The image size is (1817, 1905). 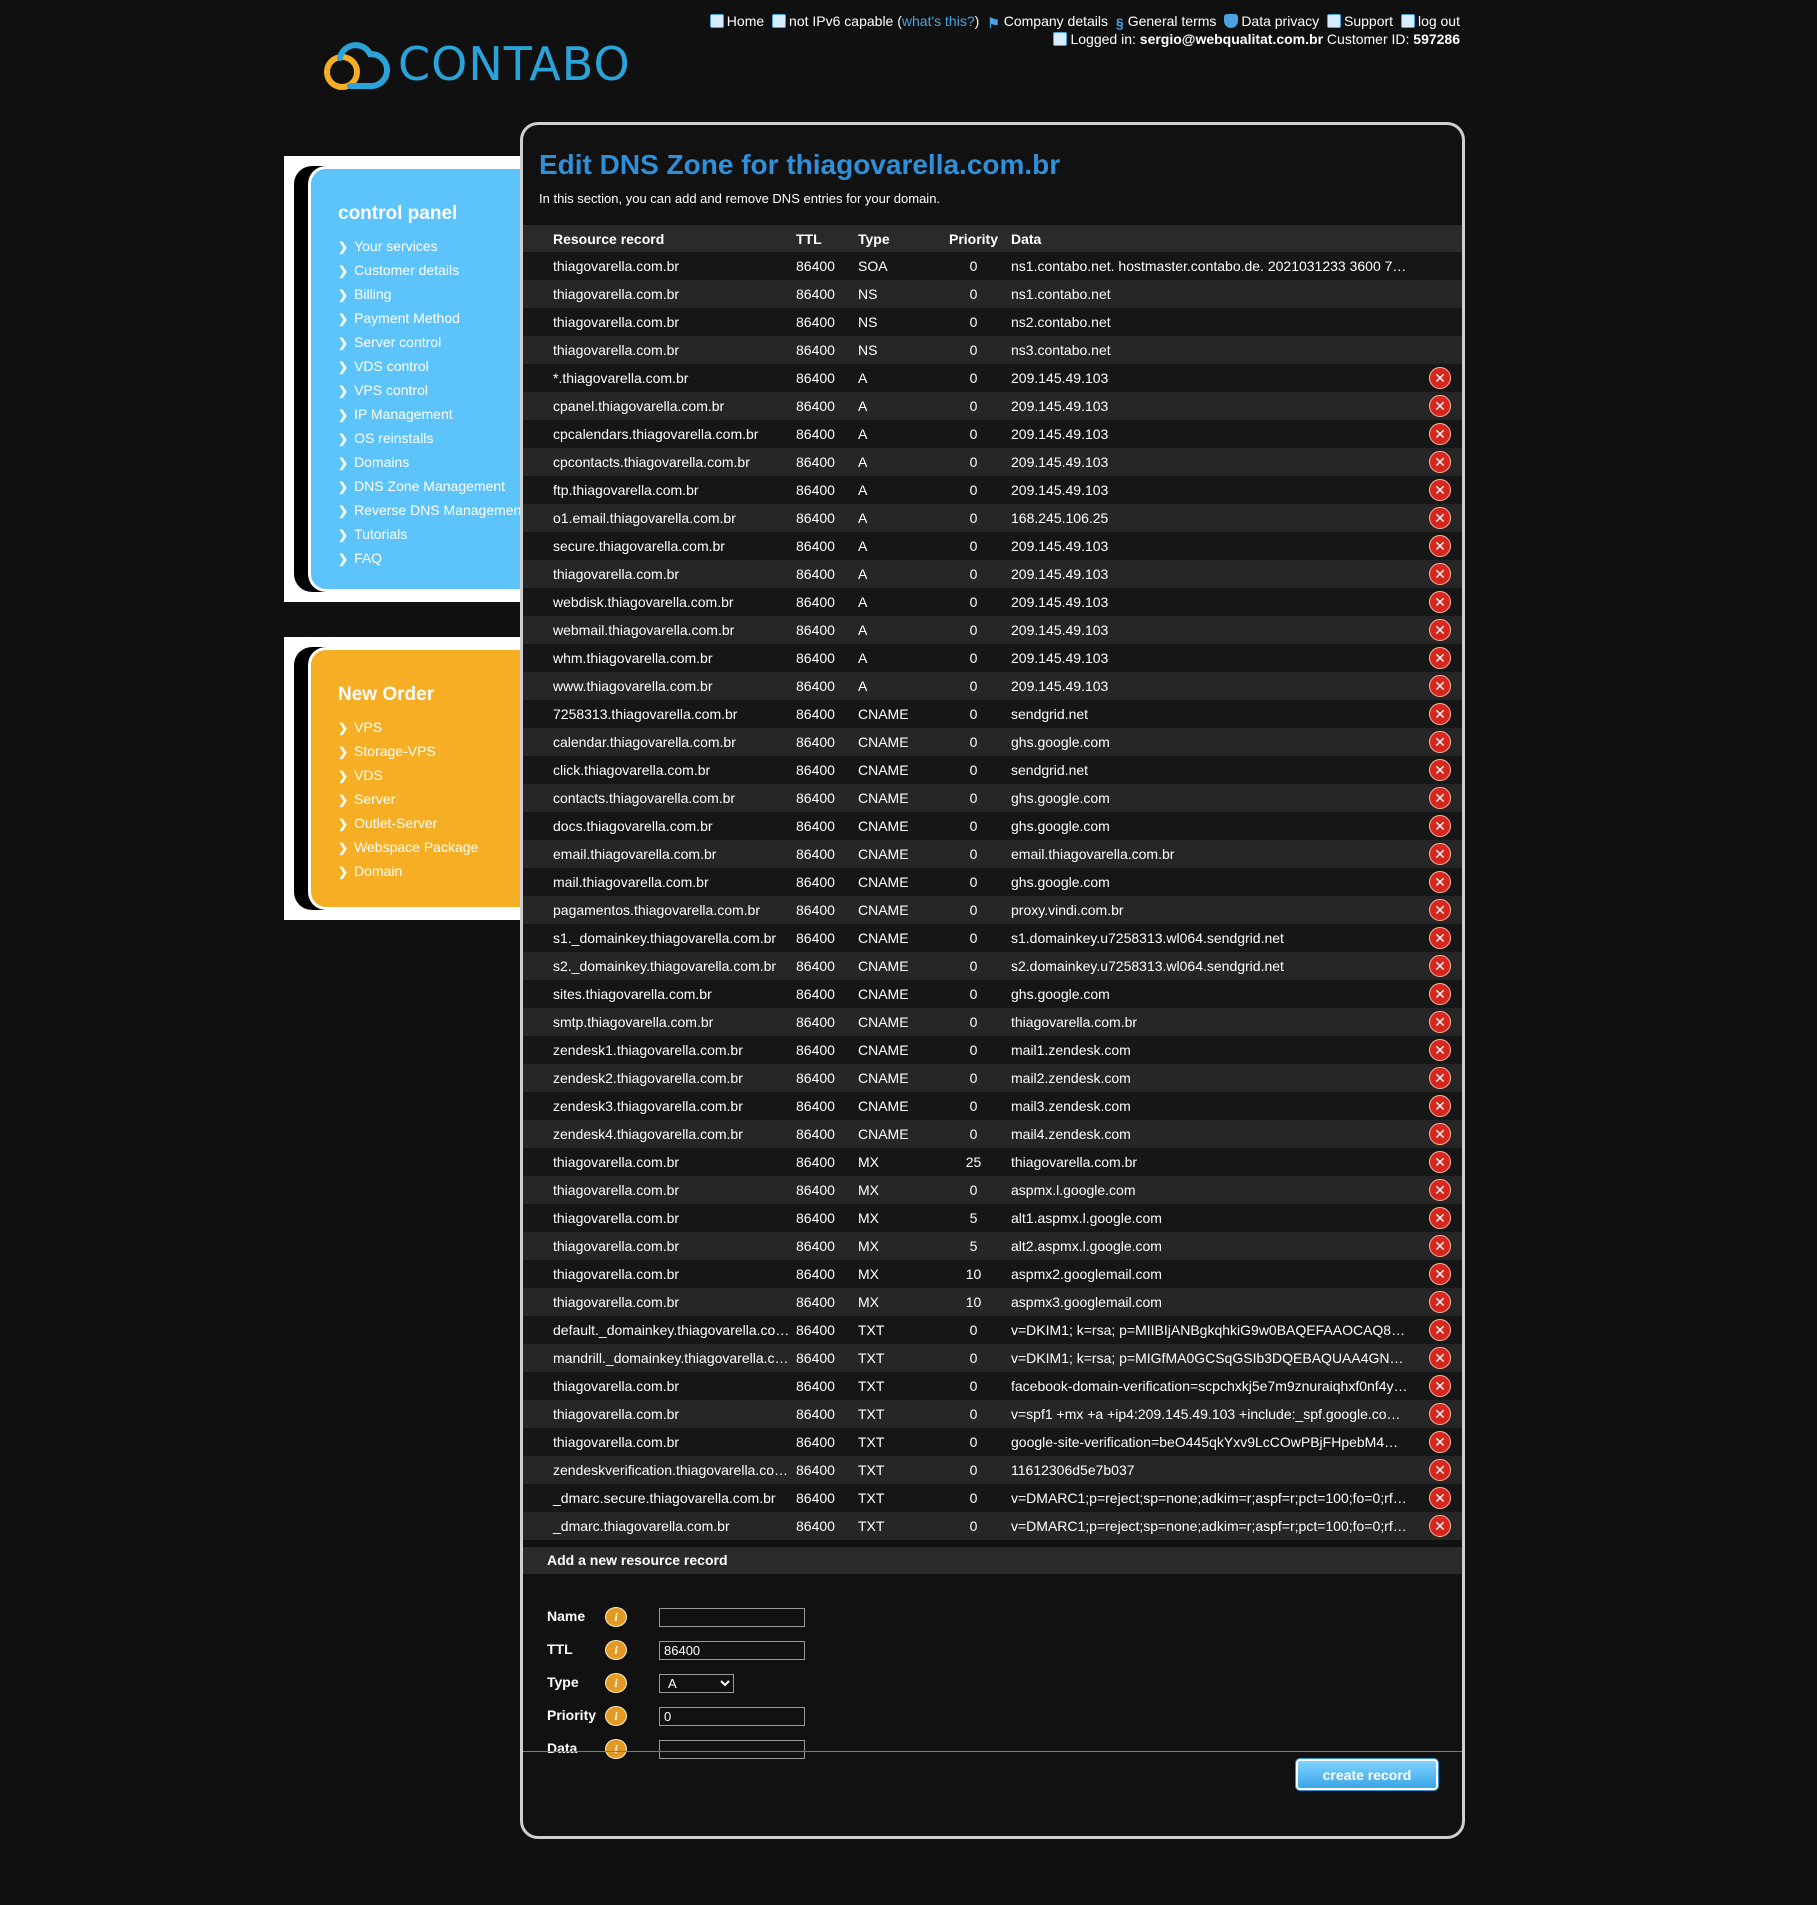 I want to click on control-panel-item: ❯ Your services, so click(x=429, y=247).